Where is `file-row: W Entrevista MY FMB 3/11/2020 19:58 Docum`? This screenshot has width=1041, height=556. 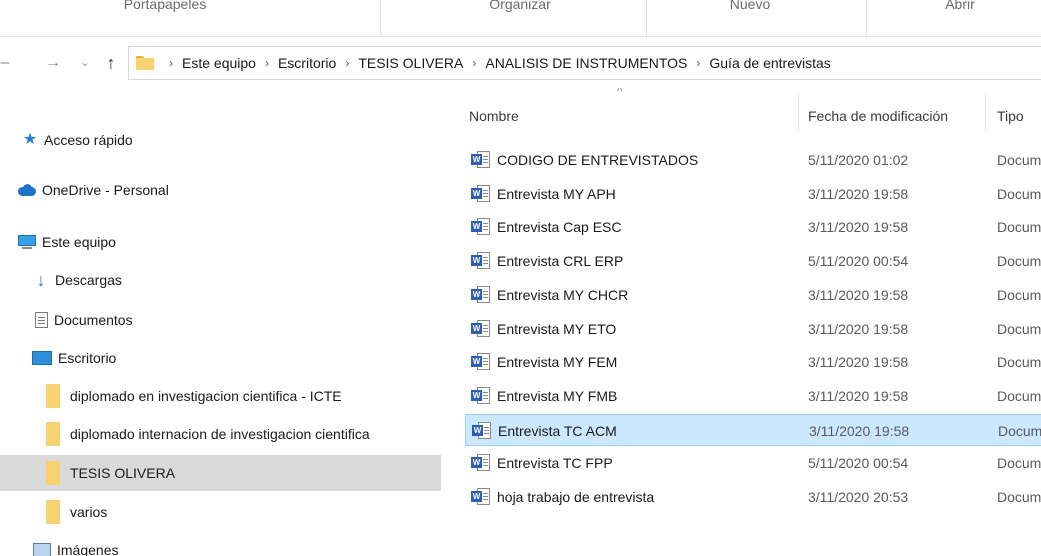
file-row: W Entrevista MY FMB 3/11/2020 19:58 Docum is located at coordinates (753, 396).